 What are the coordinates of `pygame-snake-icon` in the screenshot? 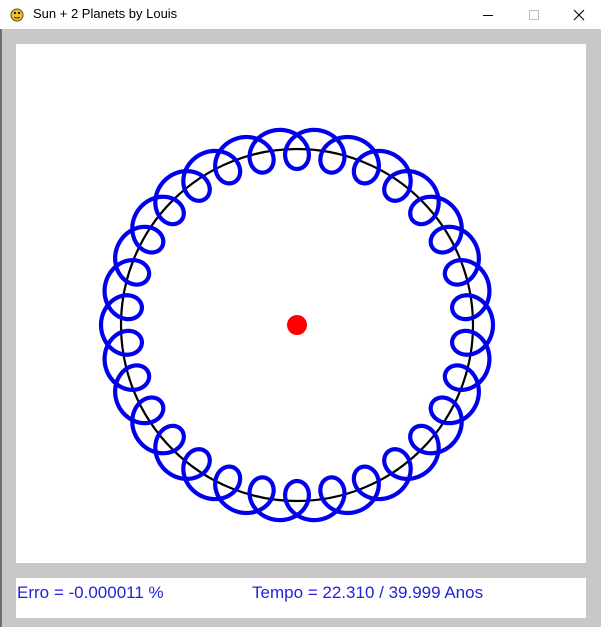 It's located at (17, 15).